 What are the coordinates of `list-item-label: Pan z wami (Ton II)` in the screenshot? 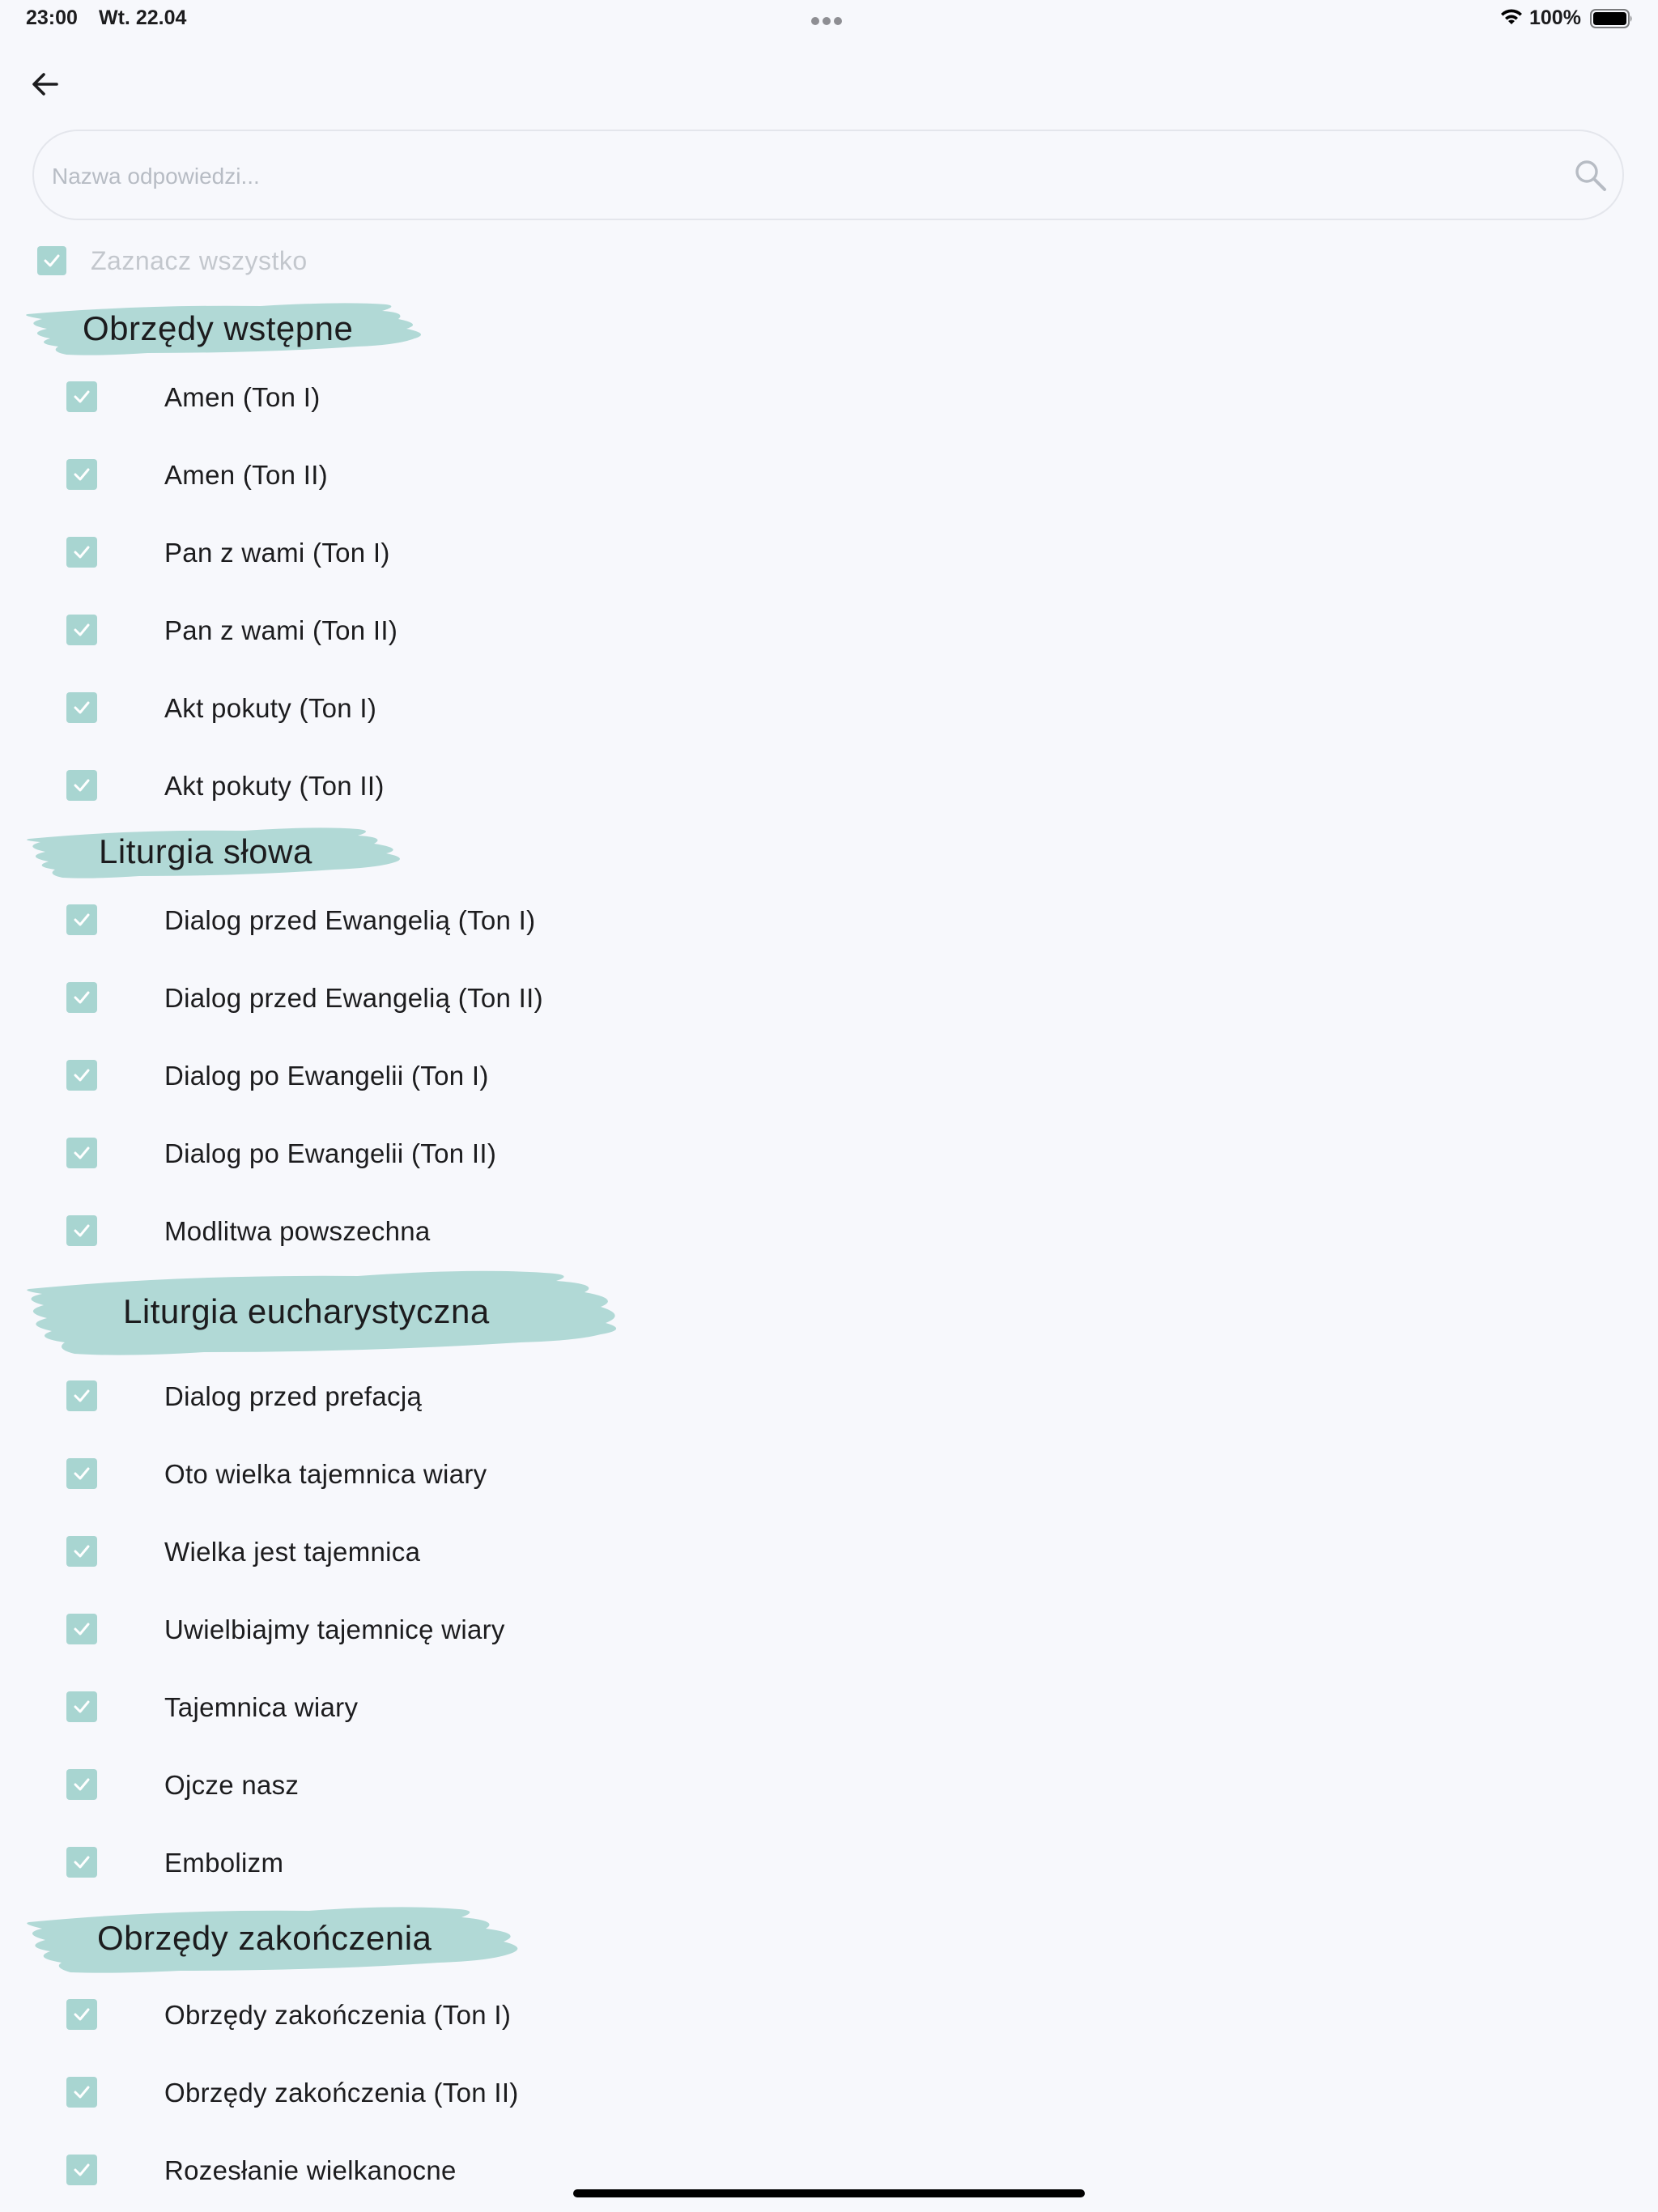 It's located at (281, 630).